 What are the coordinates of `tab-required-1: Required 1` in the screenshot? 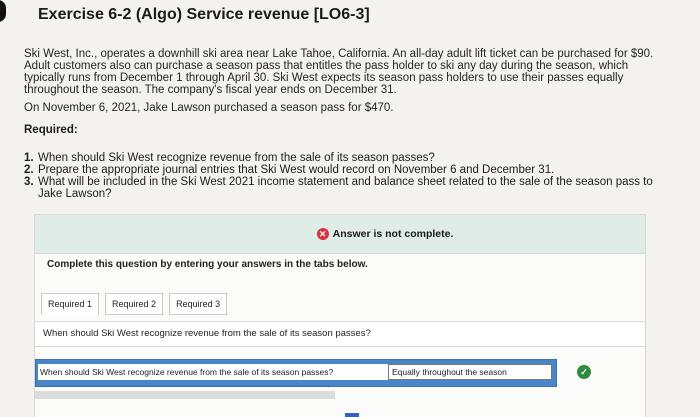 It's located at (70, 304).